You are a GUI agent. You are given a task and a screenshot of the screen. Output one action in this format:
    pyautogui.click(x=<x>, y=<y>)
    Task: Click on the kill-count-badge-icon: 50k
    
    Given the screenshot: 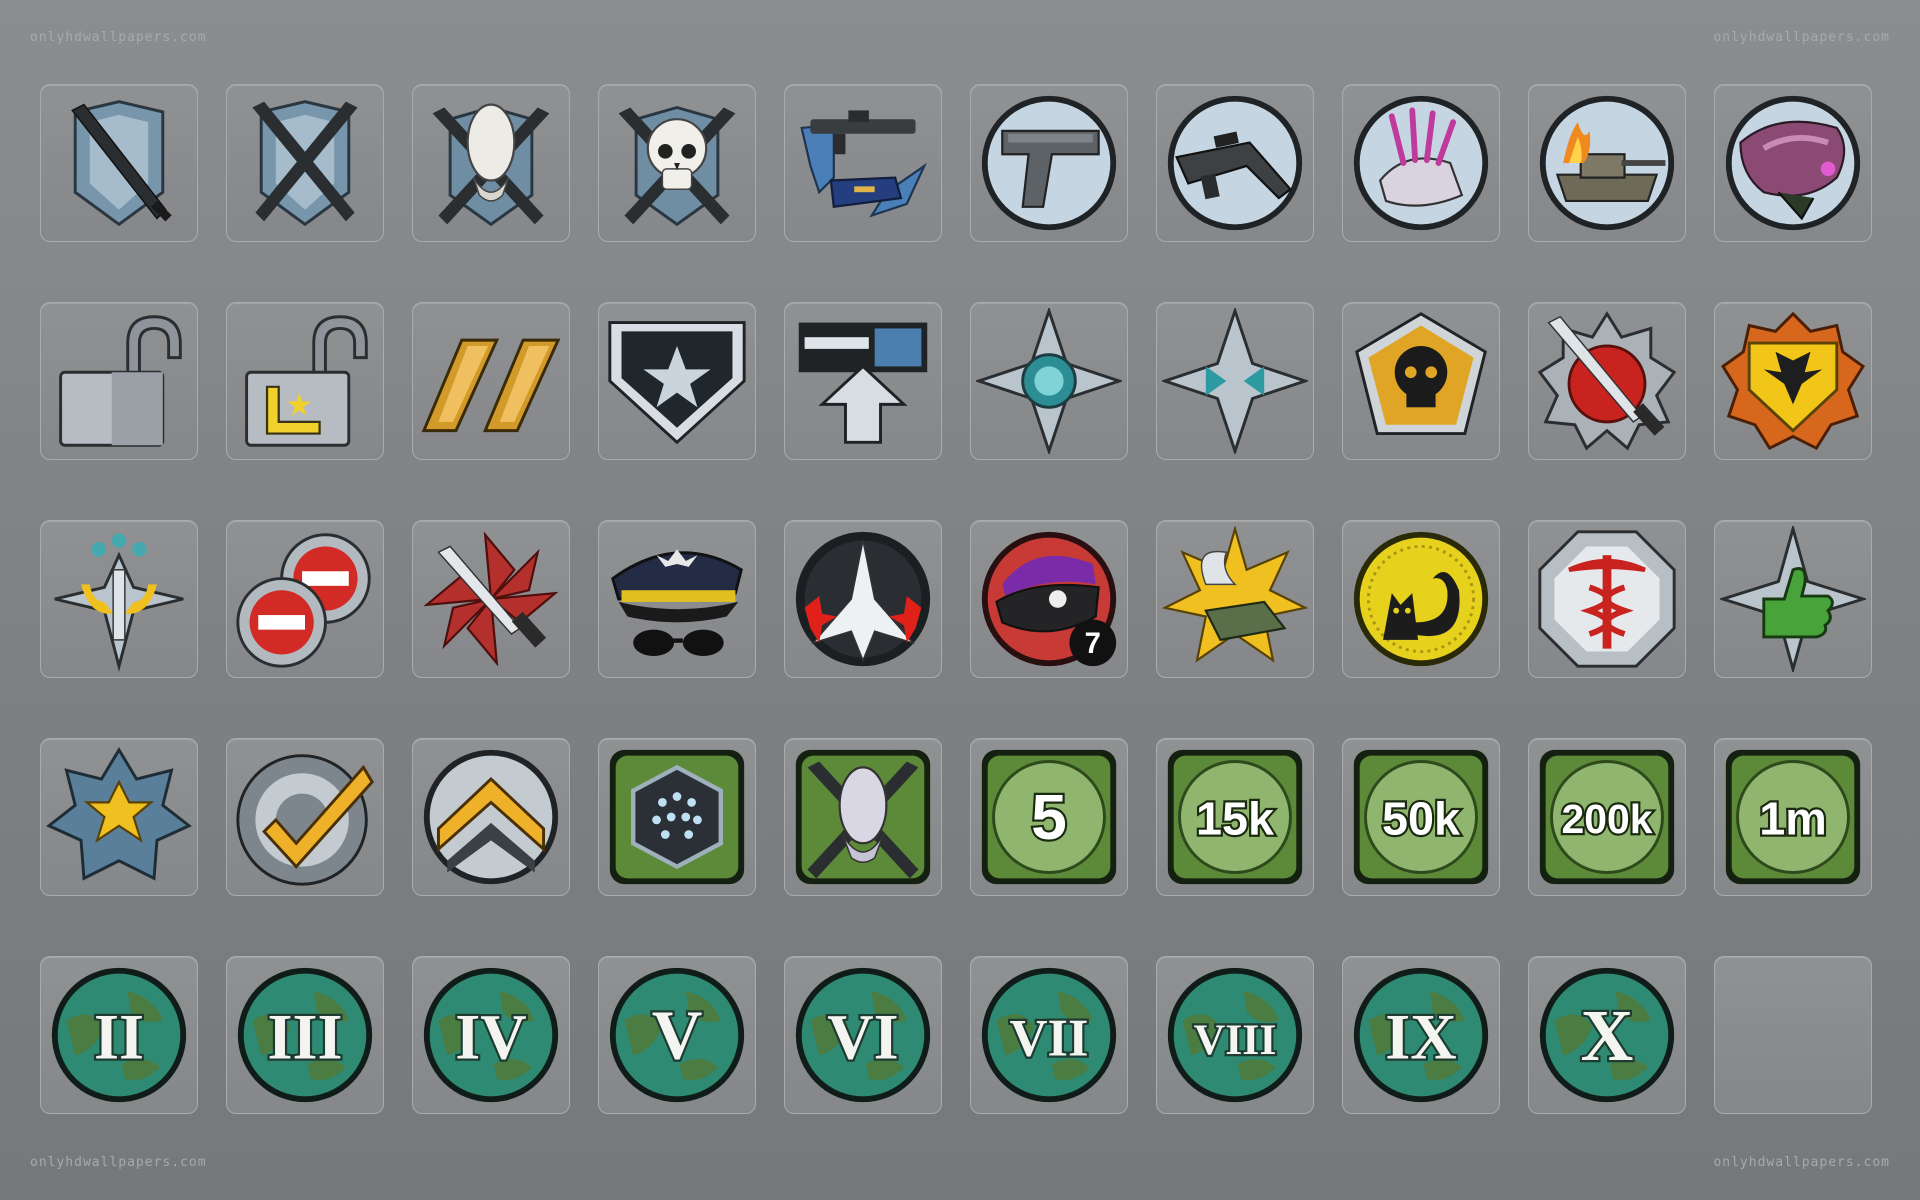 What is the action you would take?
    pyautogui.click(x=1421, y=817)
    